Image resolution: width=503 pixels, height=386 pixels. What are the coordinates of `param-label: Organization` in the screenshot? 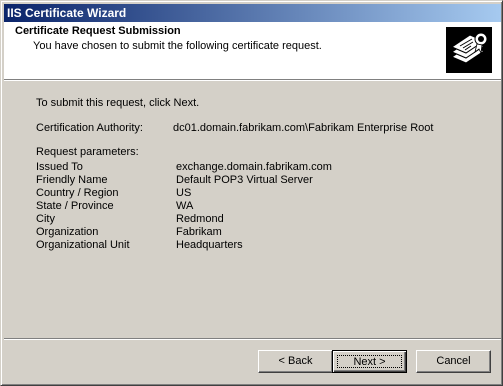 It's located at (67, 232).